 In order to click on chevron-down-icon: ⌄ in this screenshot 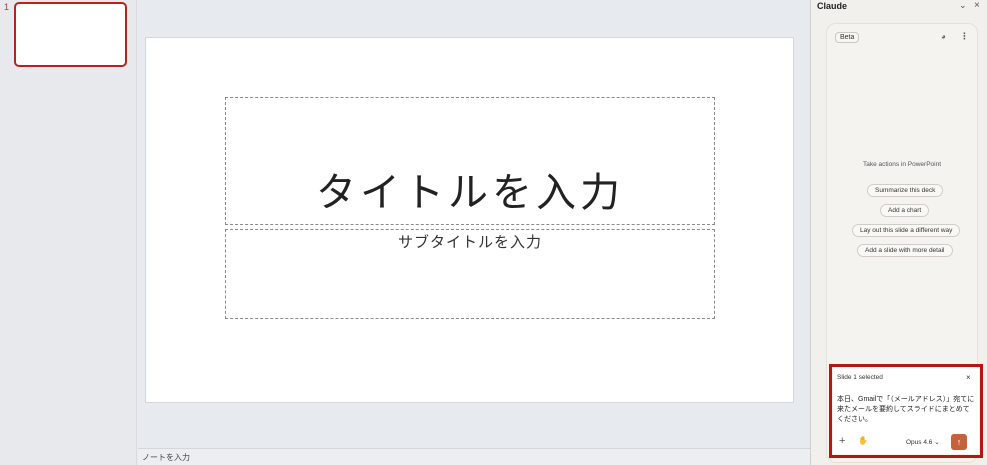, I will do `click(963, 5)`.